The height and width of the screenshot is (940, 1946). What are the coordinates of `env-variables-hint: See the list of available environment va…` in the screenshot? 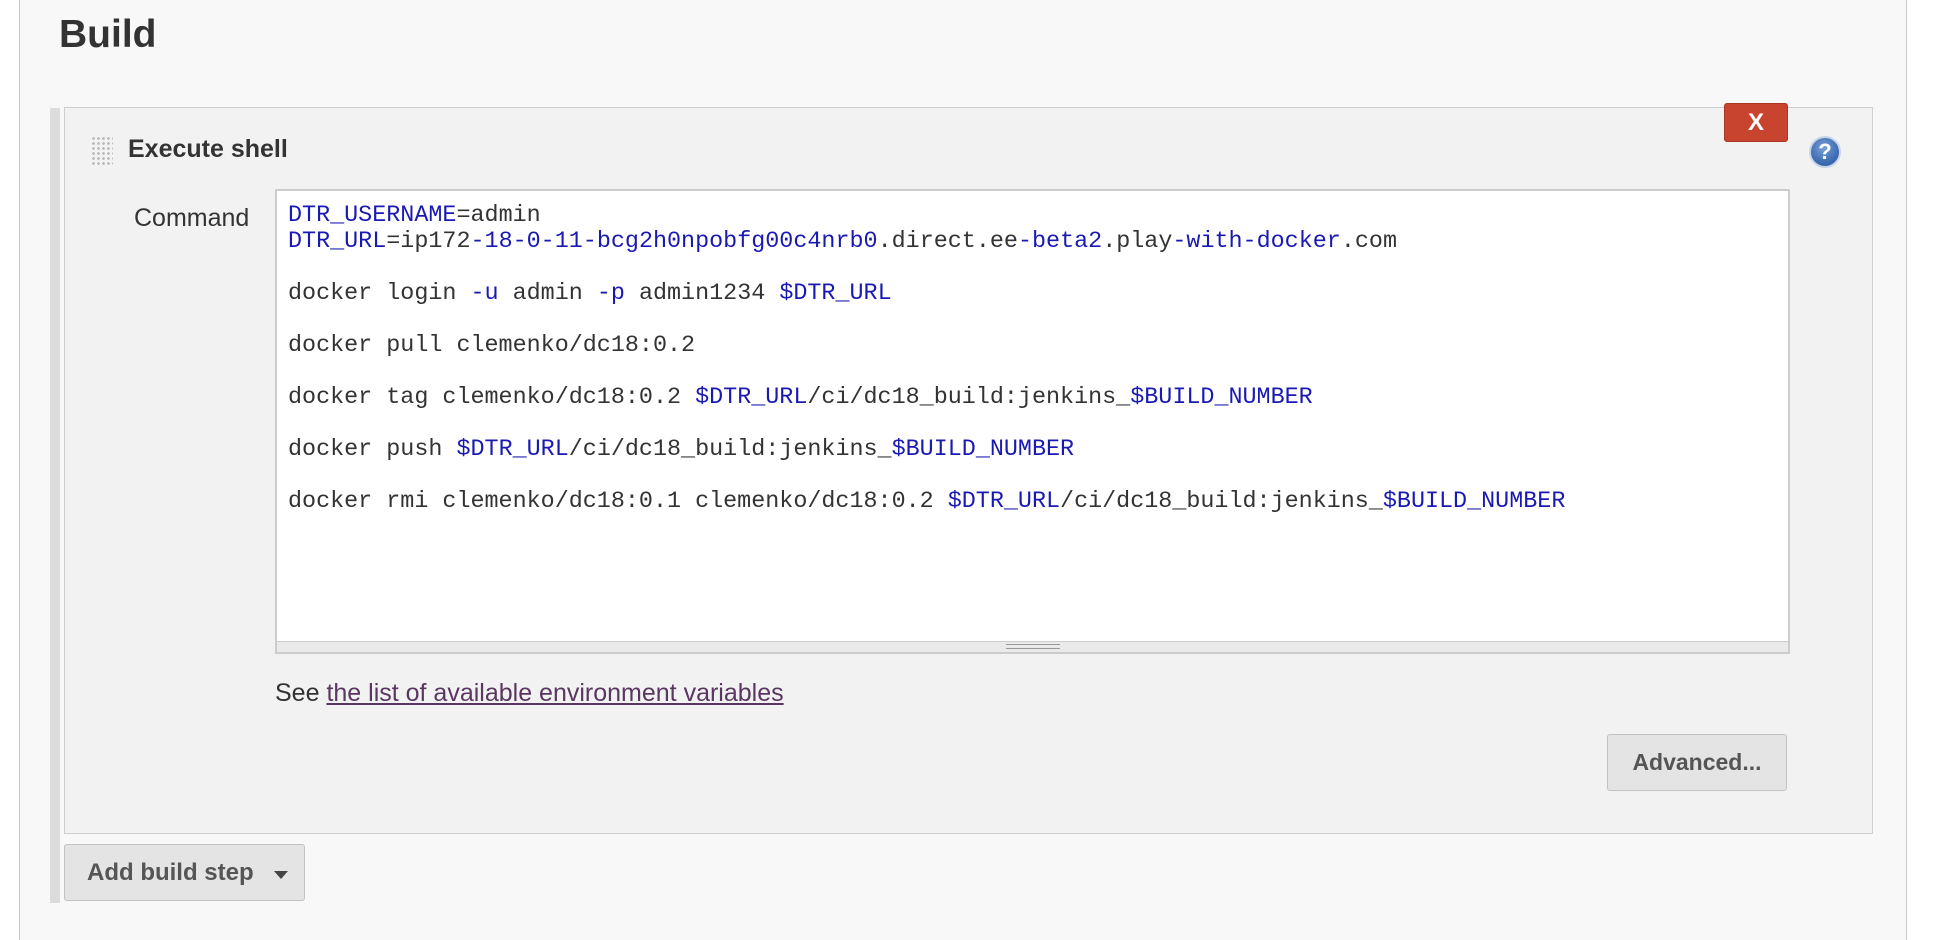 It's located at (529, 693).